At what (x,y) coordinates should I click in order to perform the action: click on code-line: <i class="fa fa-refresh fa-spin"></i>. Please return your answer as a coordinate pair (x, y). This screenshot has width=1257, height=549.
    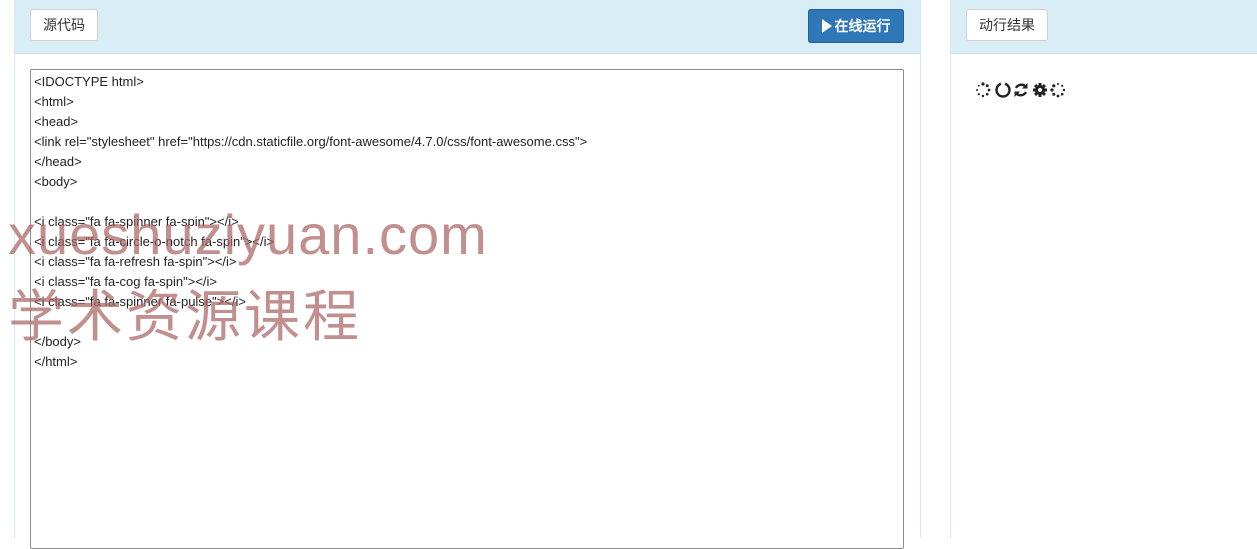
    Looking at the image, I should click on (135, 261).